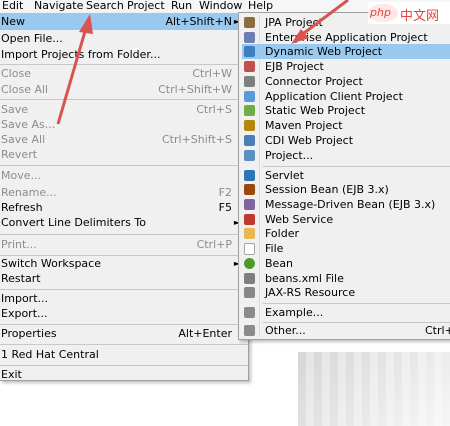  Describe the element at coordinates (380, 12) in the screenshot. I see `watermark-logo-text: php` at that location.